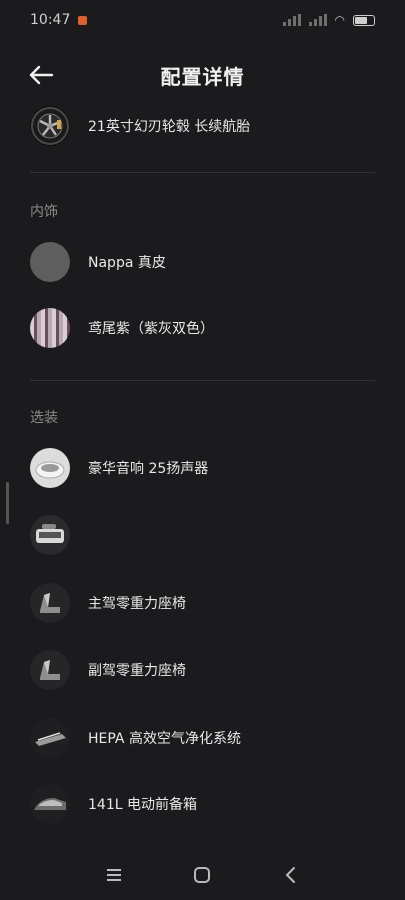  What do you see at coordinates (7, 503) in the screenshot?
I see `scrollbar` at bounding box center [7, 503].